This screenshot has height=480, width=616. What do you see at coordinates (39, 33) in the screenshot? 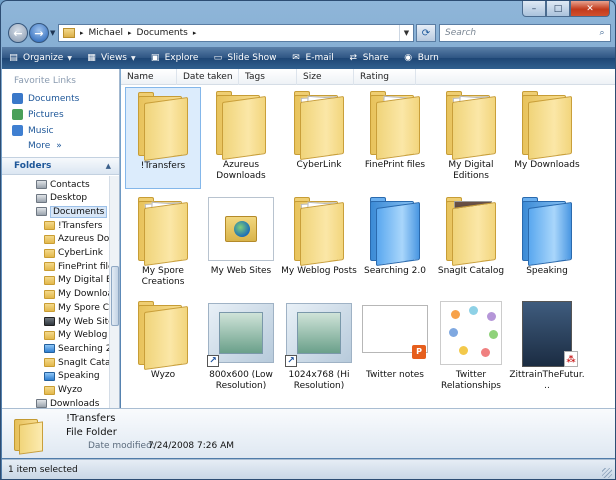
I see `forward-button: →` at bounding box center [39, 33].